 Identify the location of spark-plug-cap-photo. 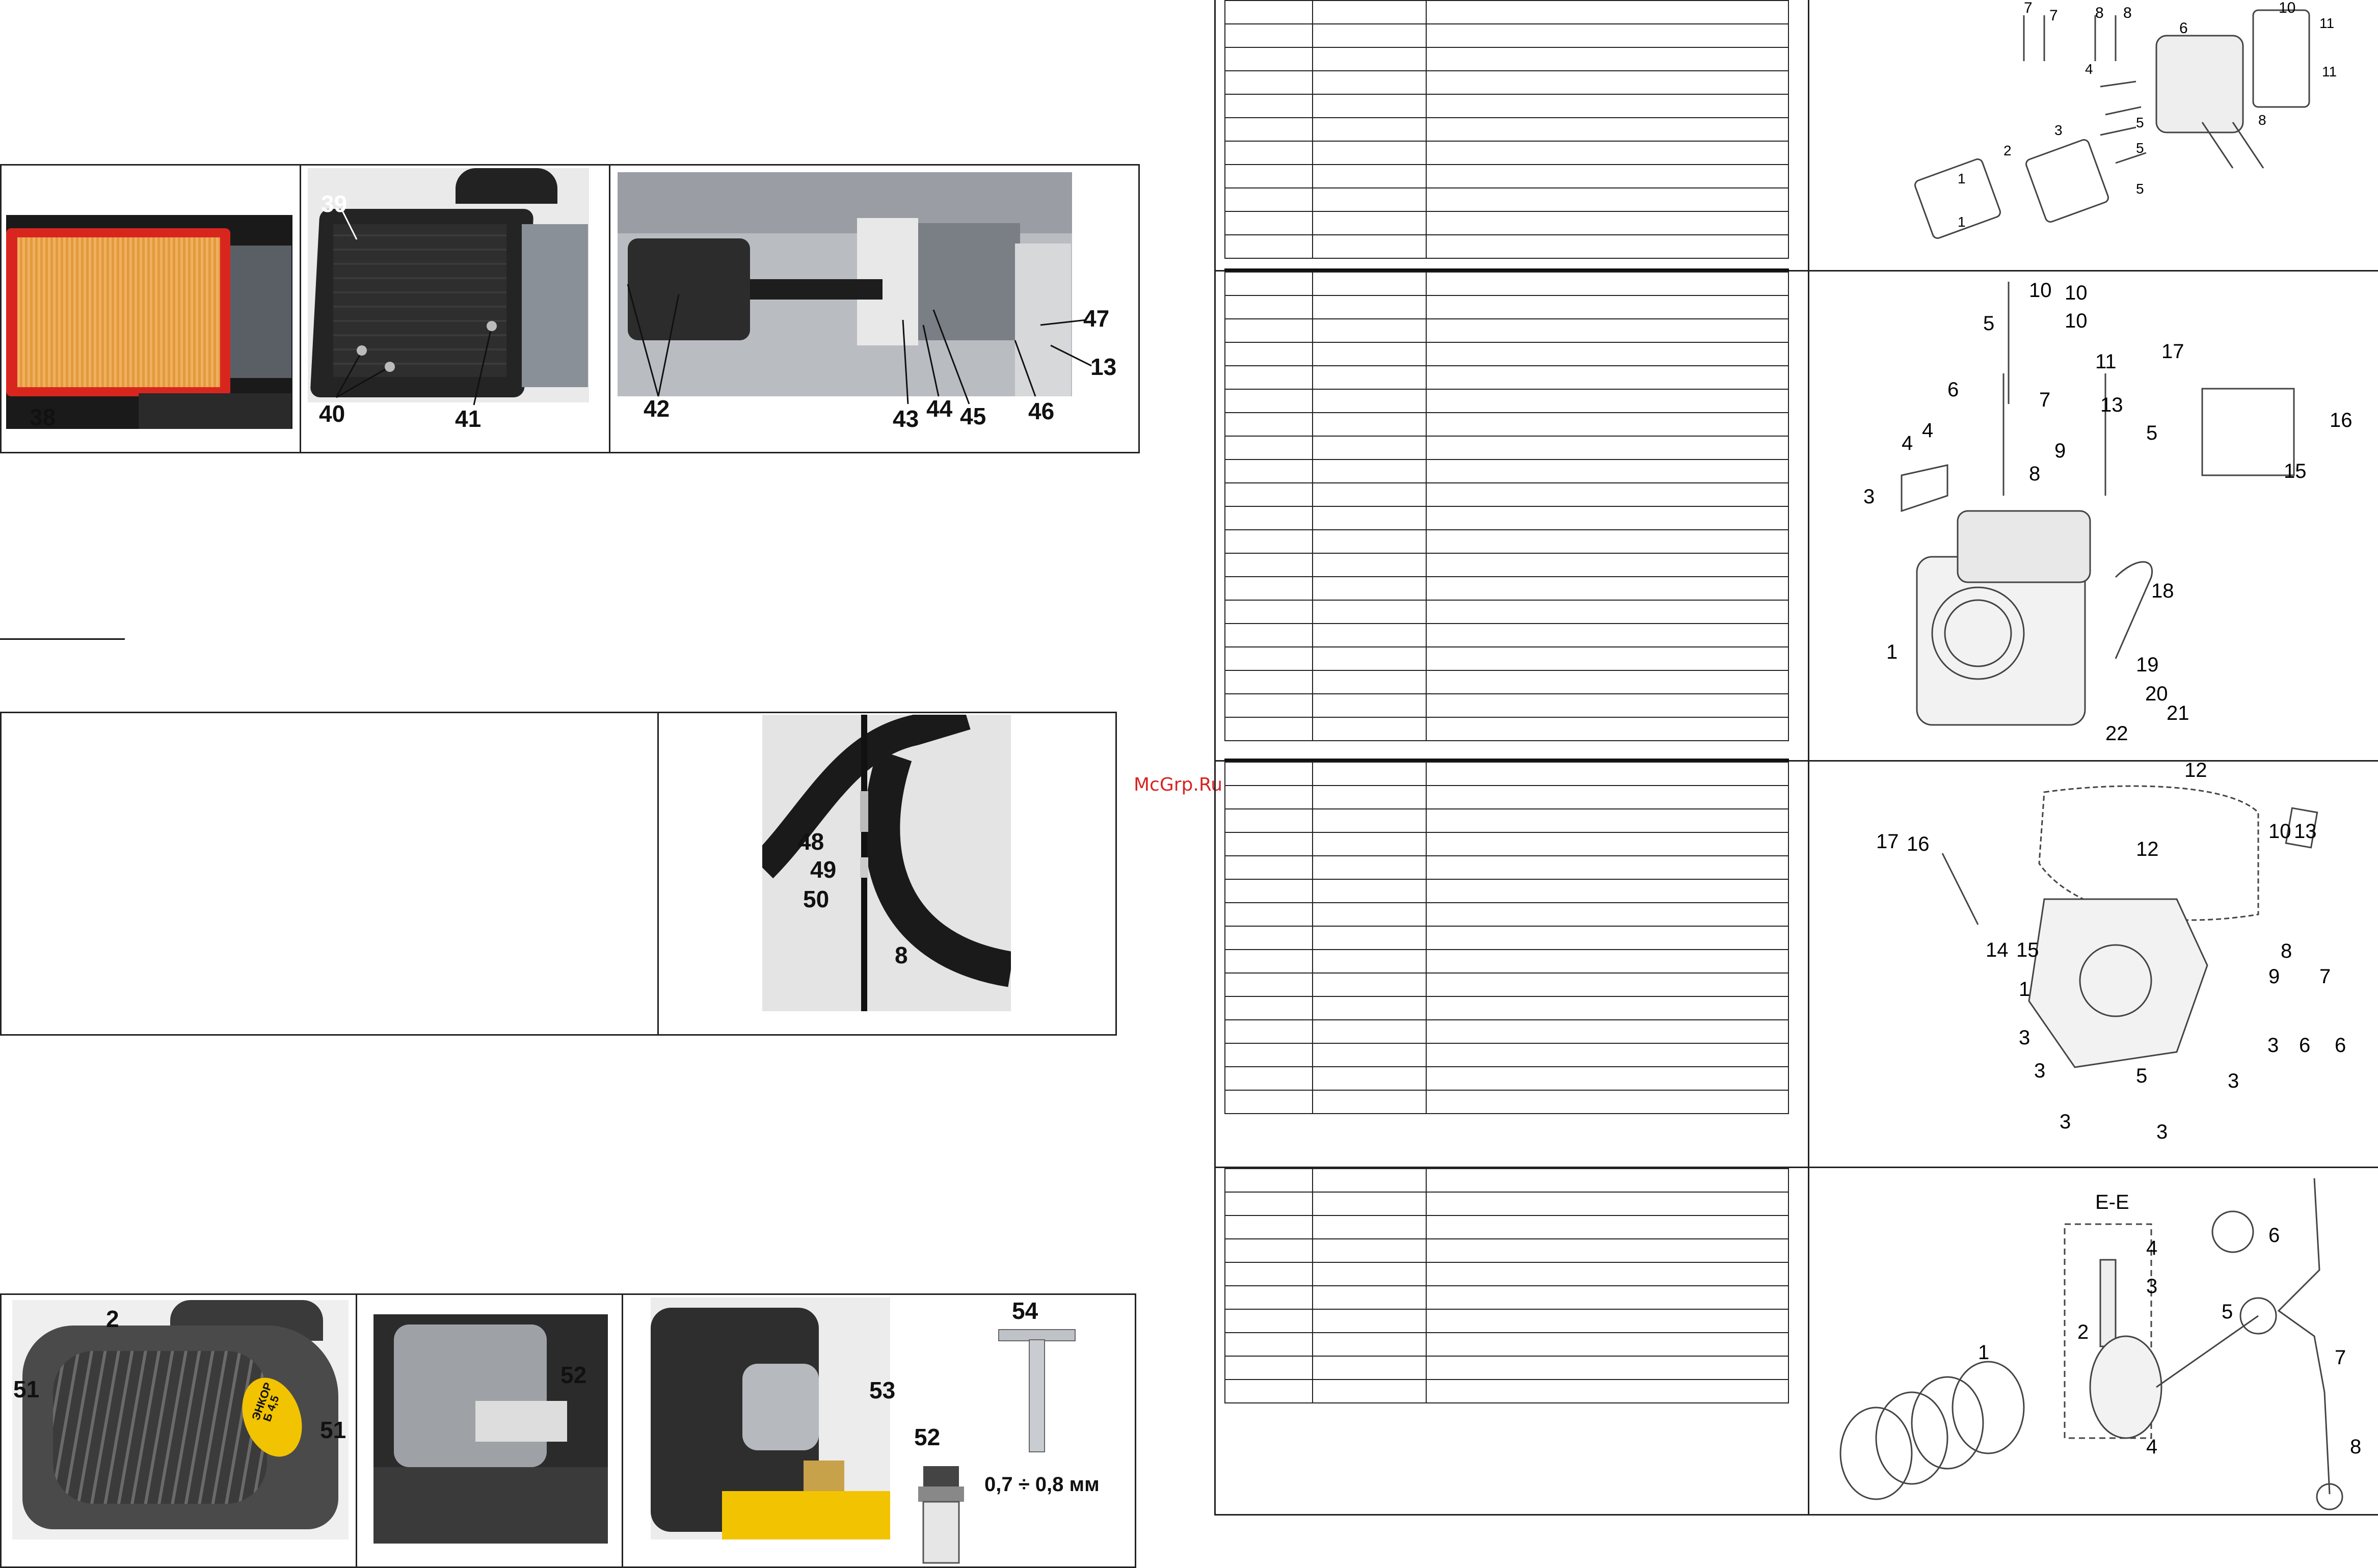
(490, 1429).